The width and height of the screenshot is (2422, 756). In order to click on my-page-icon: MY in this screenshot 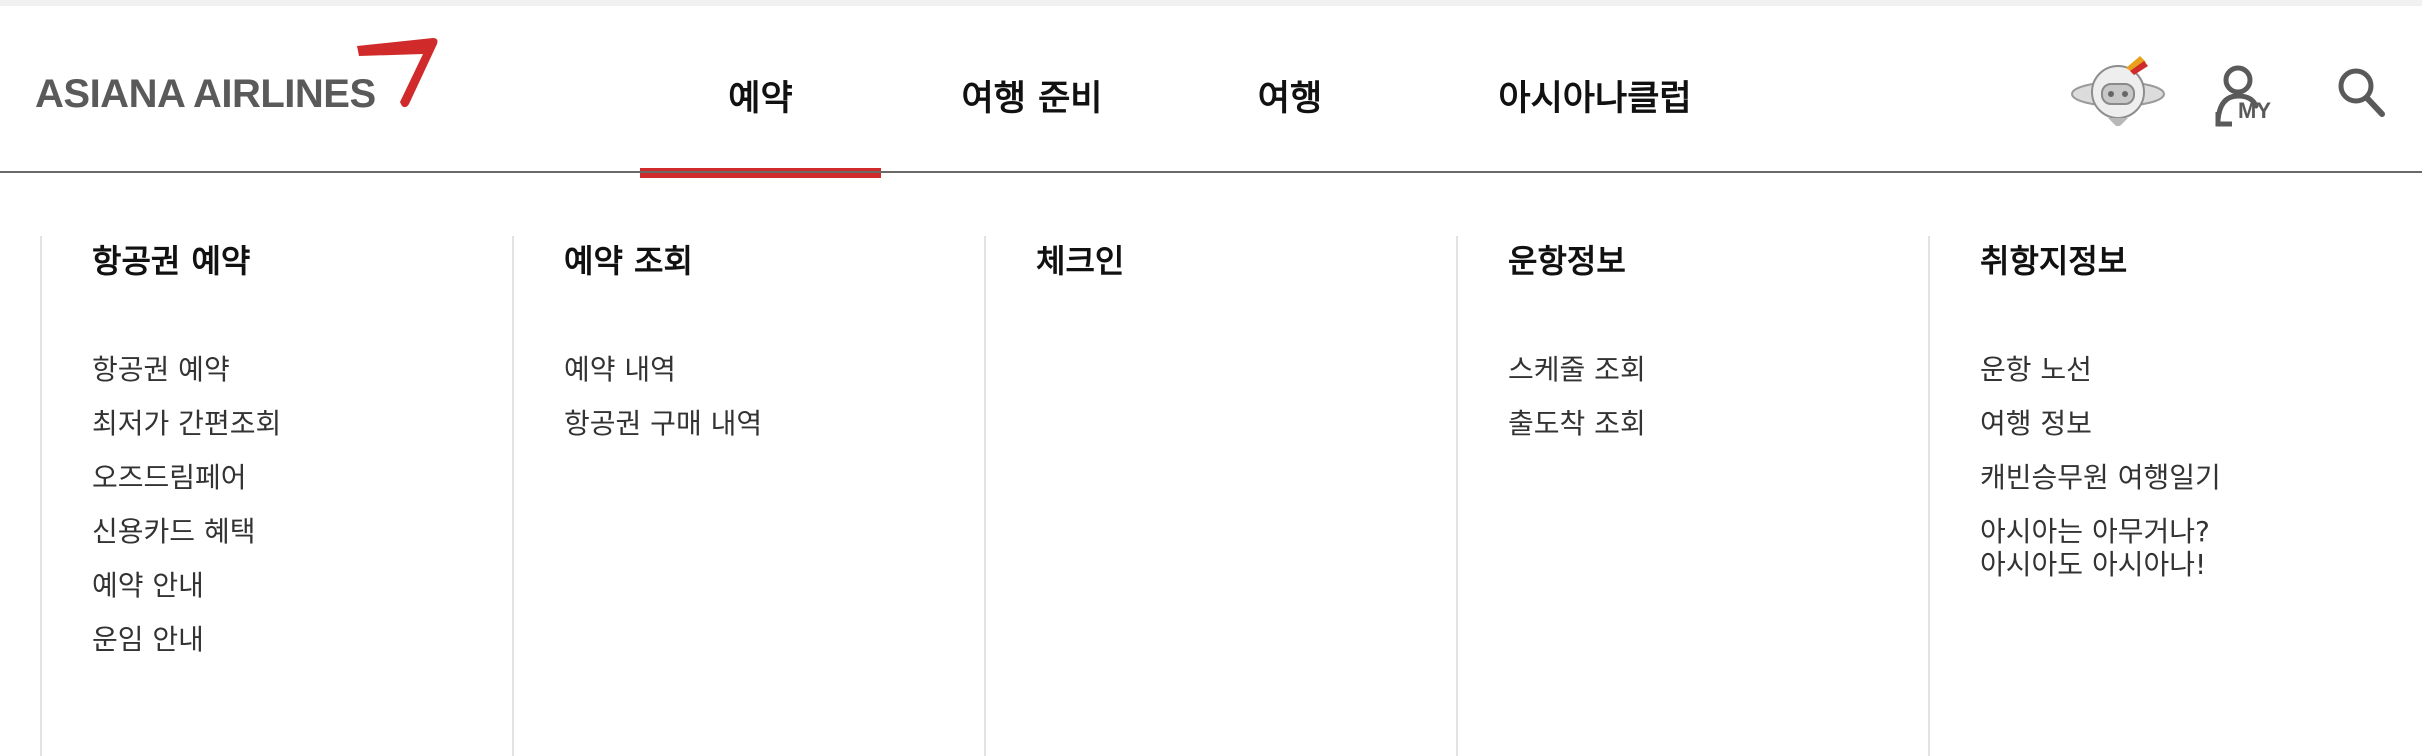, I will do `click(2244, 97)`.